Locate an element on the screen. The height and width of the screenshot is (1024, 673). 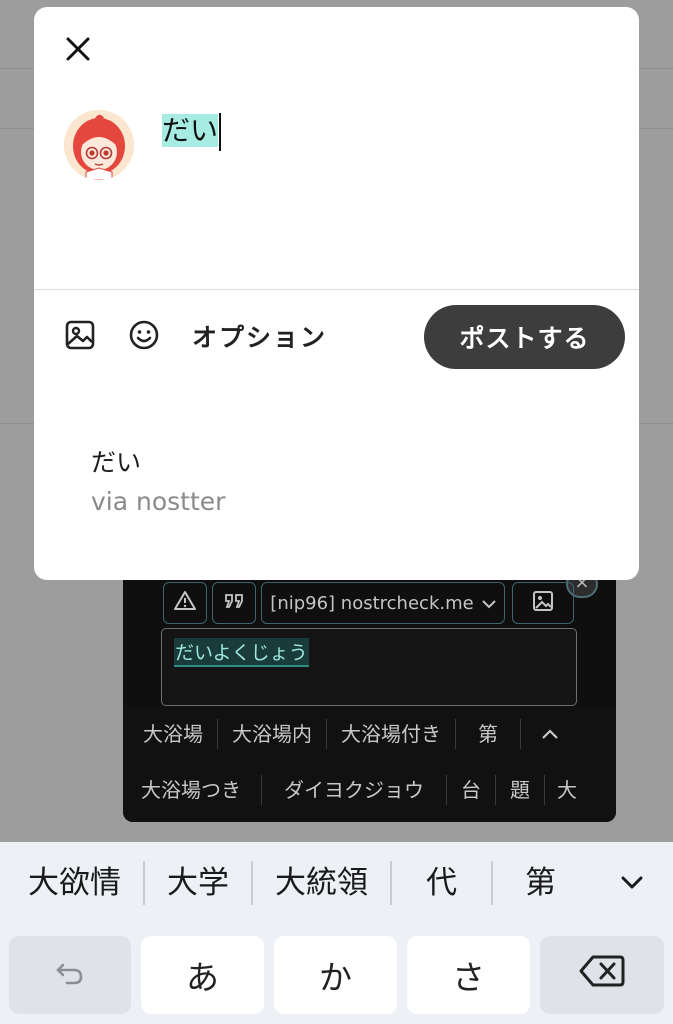
dark-warning-button is located at coordinates (185, 603).